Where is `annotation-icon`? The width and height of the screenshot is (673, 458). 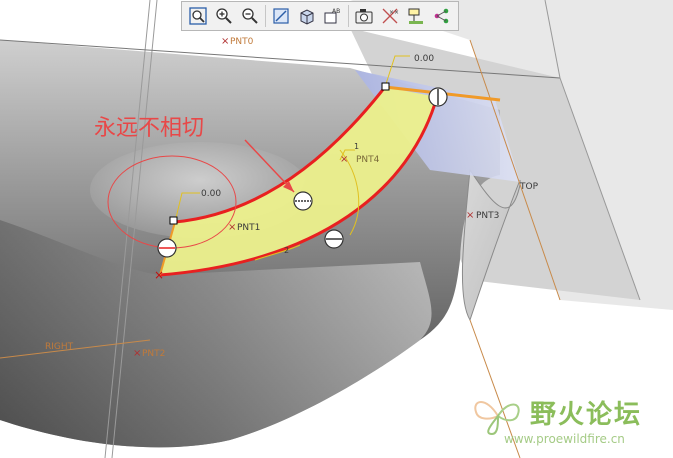
annotation-icon is located at coordinates (415, 16).